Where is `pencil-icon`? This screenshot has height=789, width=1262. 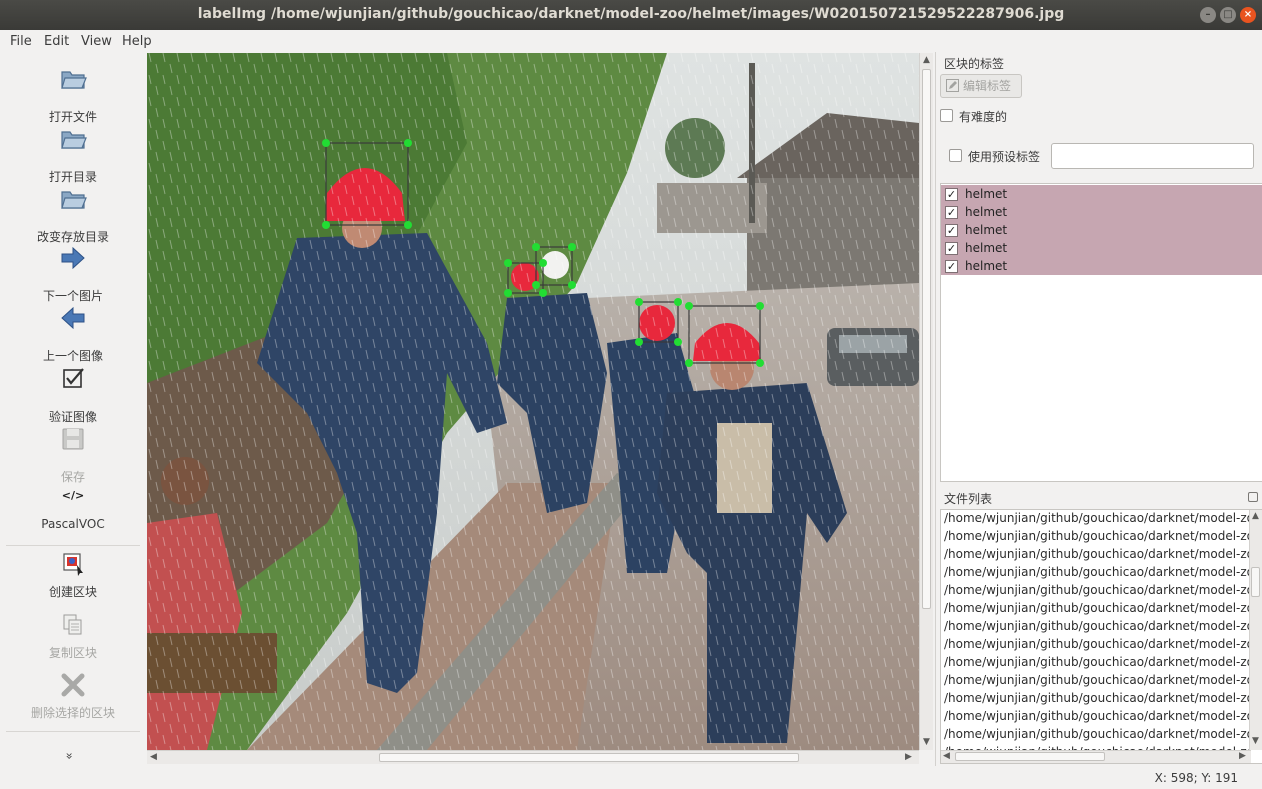 pencil-icon is located at coordinates (952, 85).